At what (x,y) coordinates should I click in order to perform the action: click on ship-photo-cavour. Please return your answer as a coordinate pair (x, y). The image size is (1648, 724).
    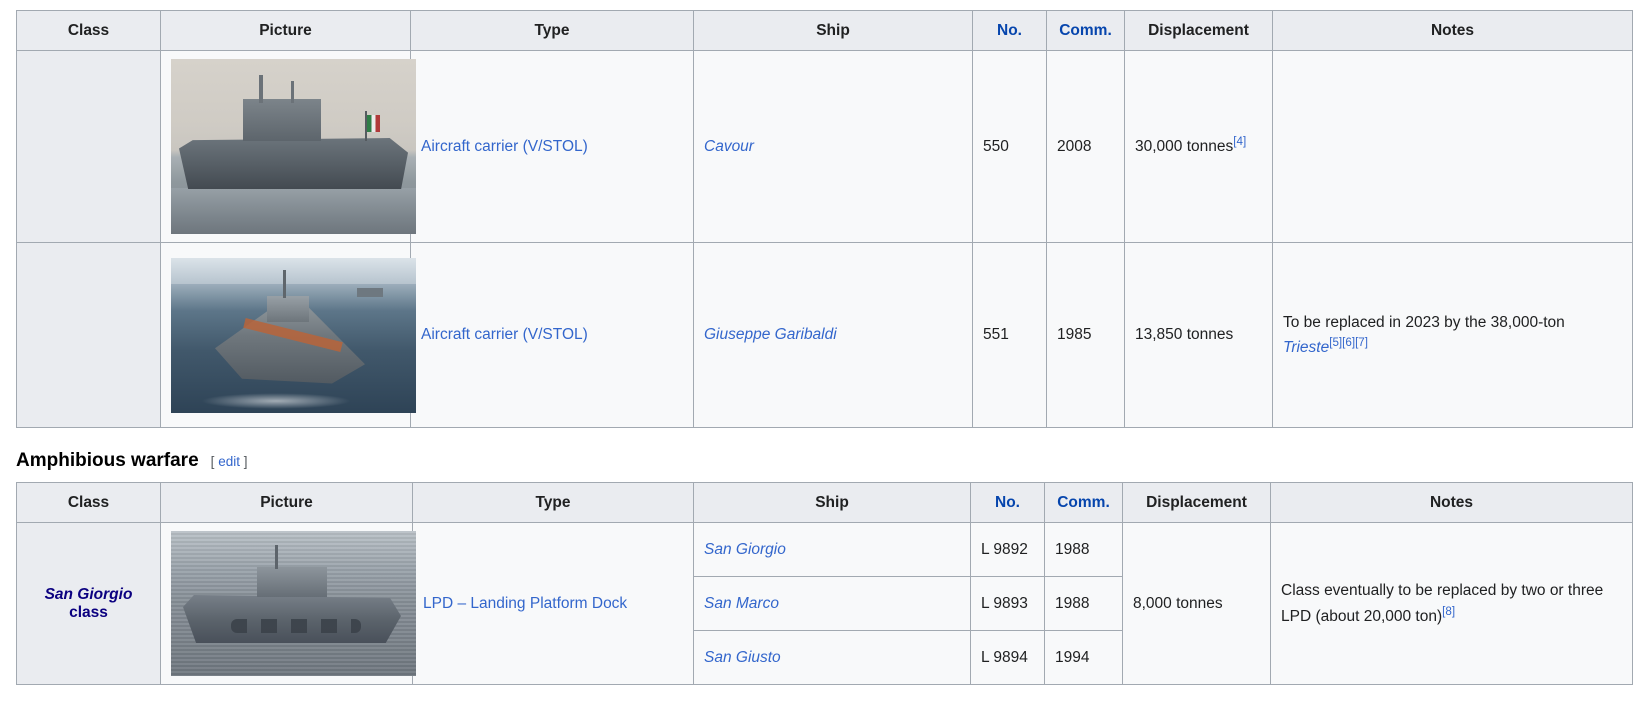
    Looking at the image, I should click on (293, 146).